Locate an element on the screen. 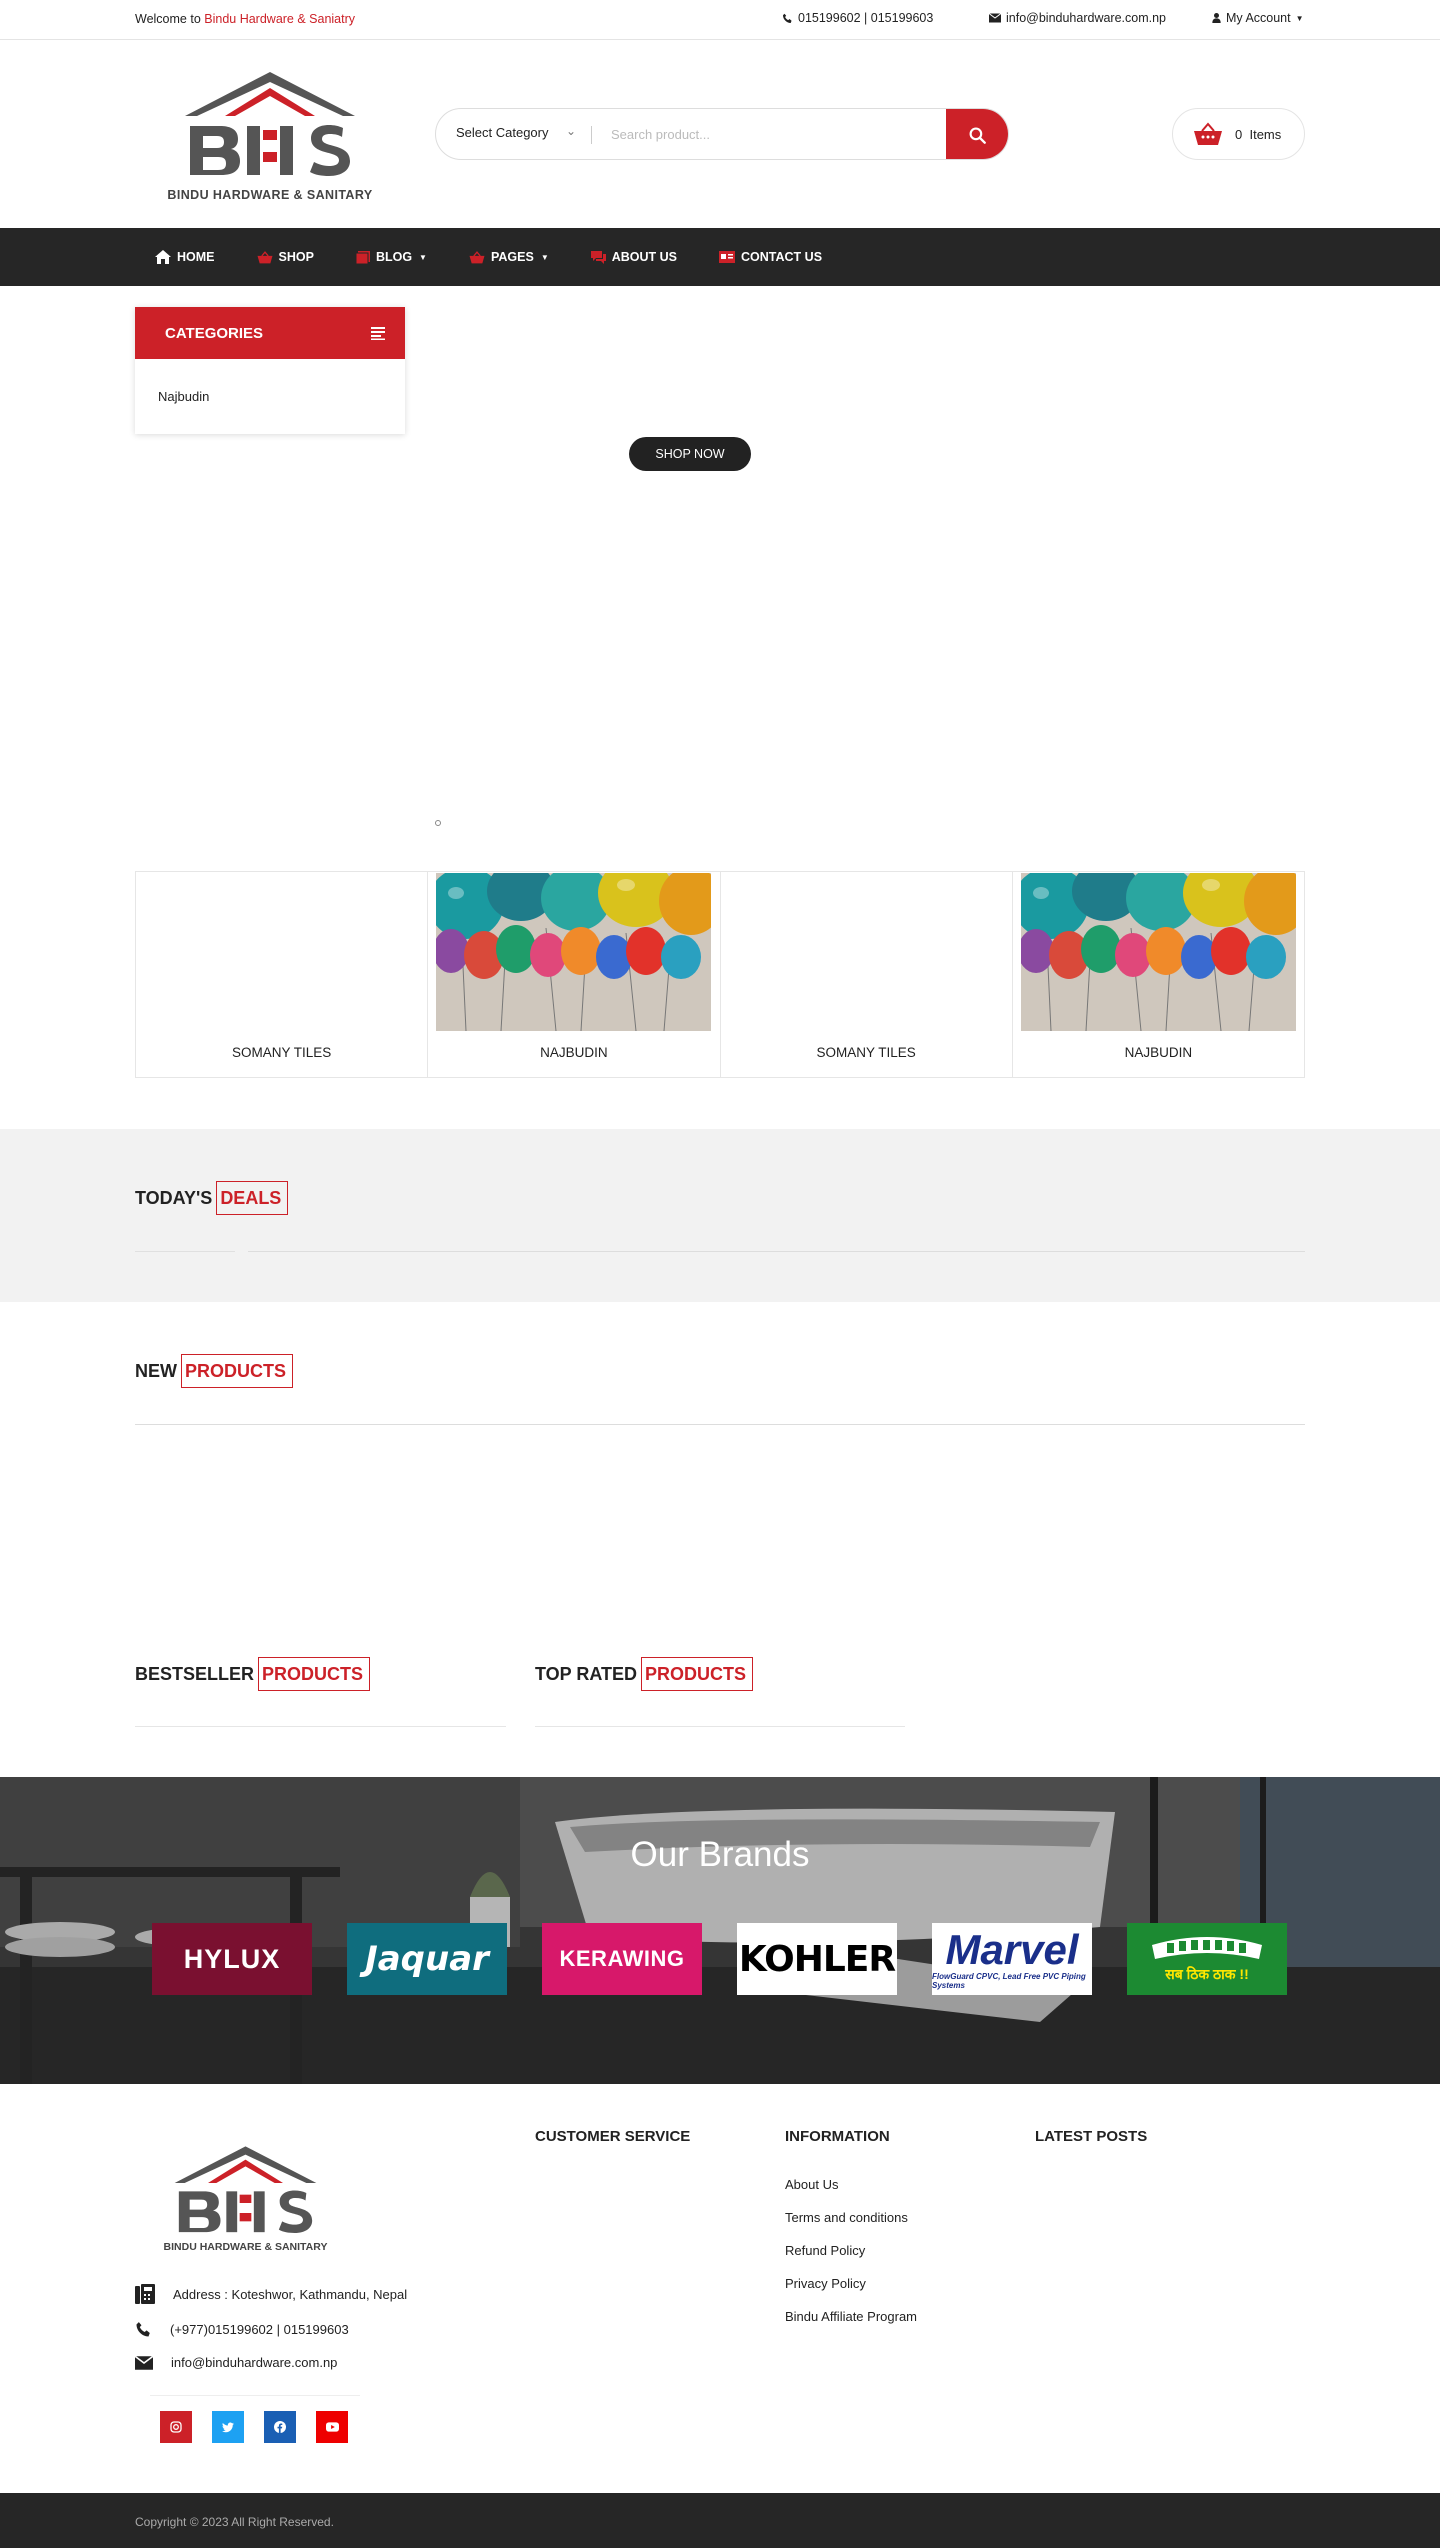 The height and width of the screenshot is (2548, 1440). footer-address-text: Address : Koteshwor, Kathmandu, Nepal is located at coordinates (290, 2294).